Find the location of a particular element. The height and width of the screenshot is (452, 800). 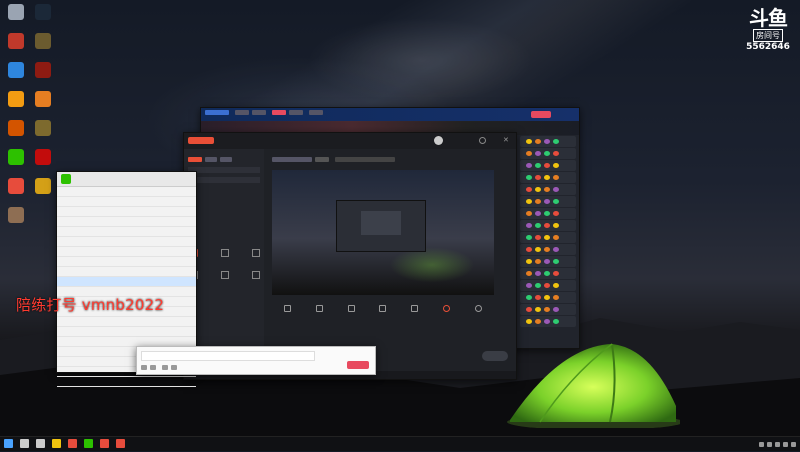

network-icon is located at coordinates (777, 444).